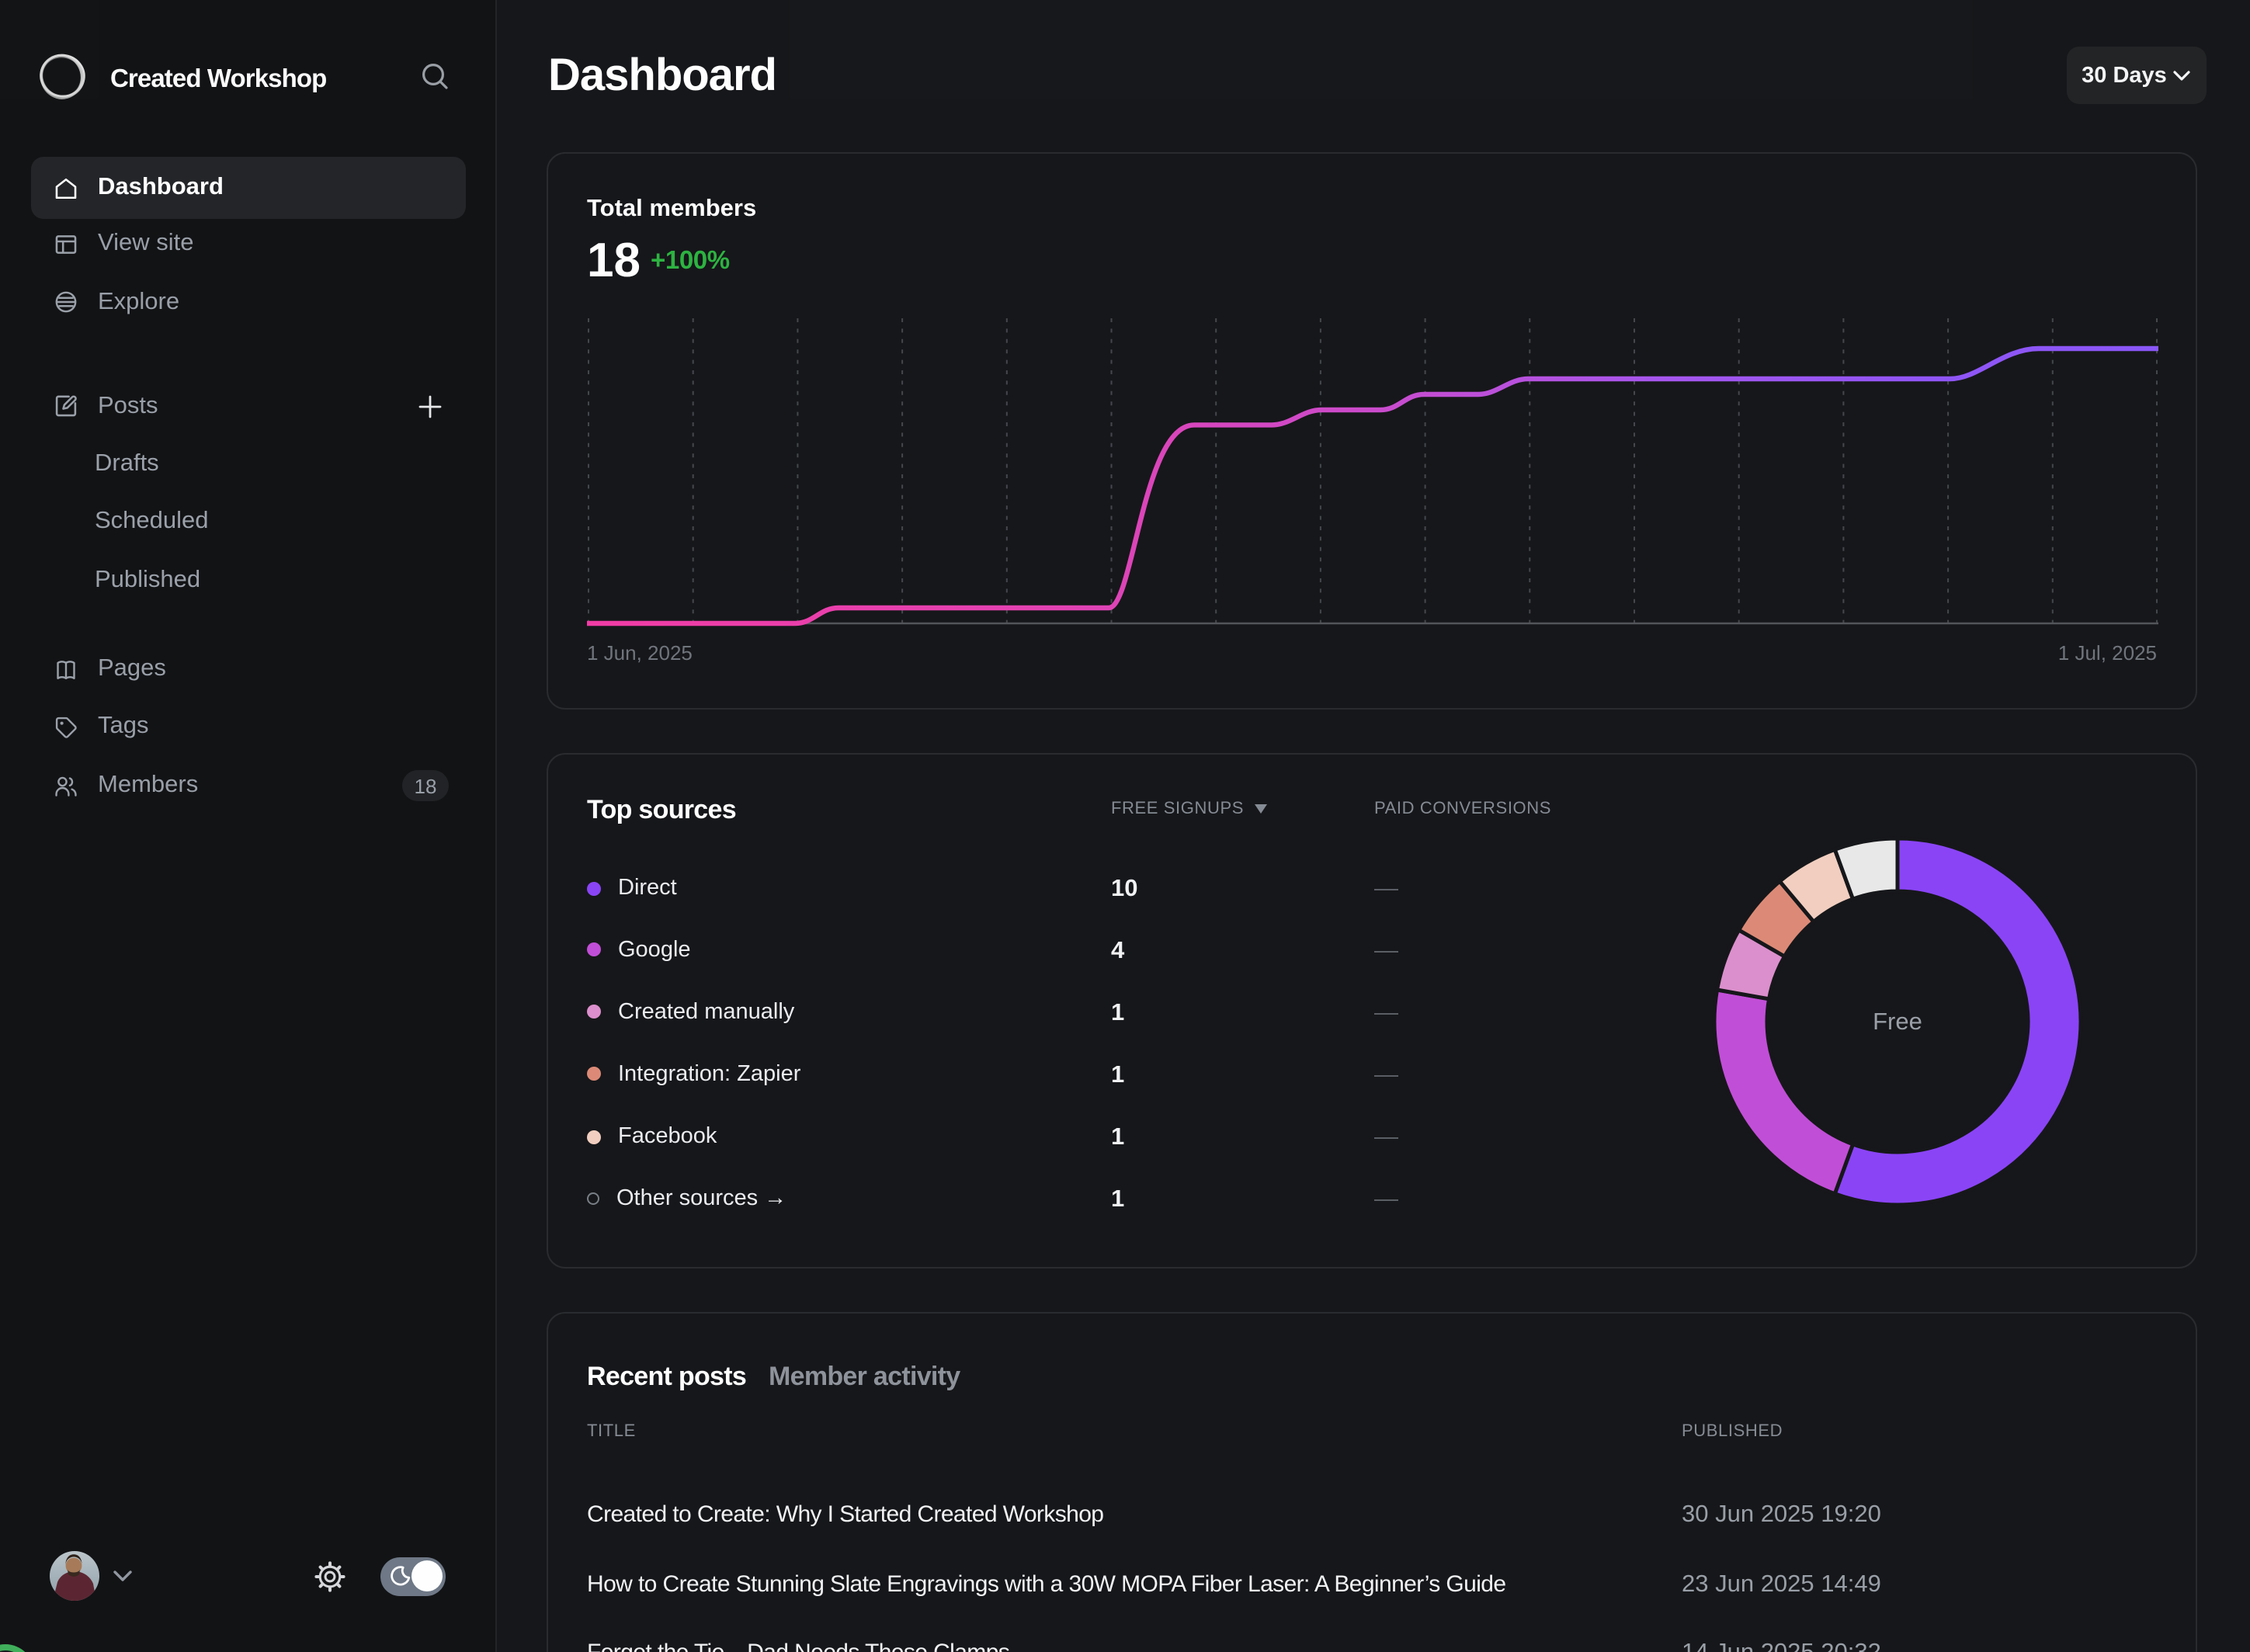 The height and width of the screenshot is (1652, 2250). Describe the element at coordinates (2107, 653) in the screenshot. I see `svg-text: 1 Jul, 2025` at that location.